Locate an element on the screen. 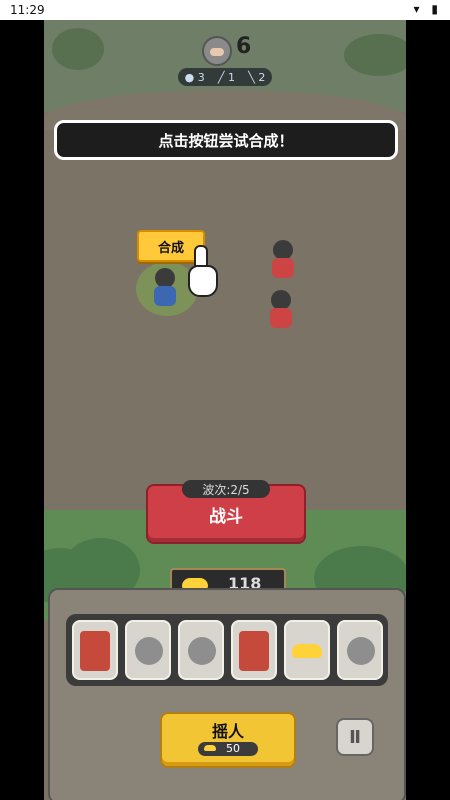 Image resolution: width=450 pixels, height=800 pixels. hint-banner: 点击按钮尝试合成！ is located at coordinates (226, 140).